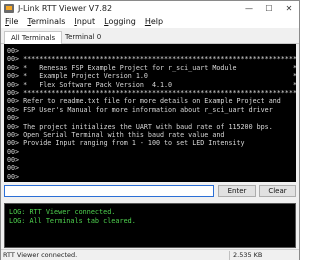 This screenshot has width=320, height=260. I want to click on menu-bar: File Terminals Input Logging Help, so click(150, 21).